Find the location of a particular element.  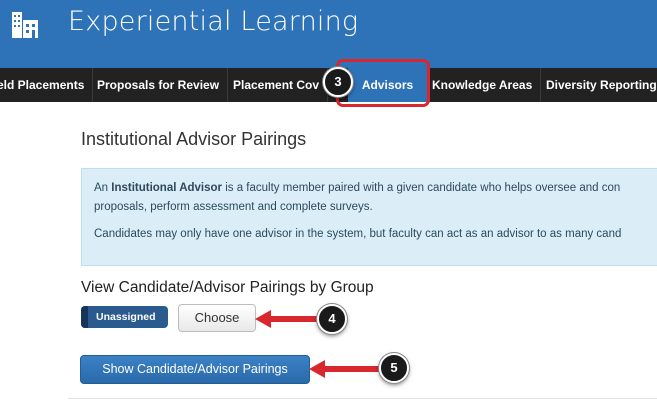

section-title: View Candidate/Advisor Pairings by Group is located at coordinates (227, 287).